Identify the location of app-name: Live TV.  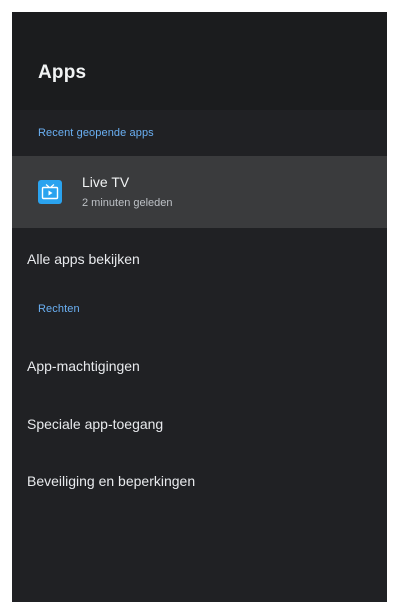
(106, 182).